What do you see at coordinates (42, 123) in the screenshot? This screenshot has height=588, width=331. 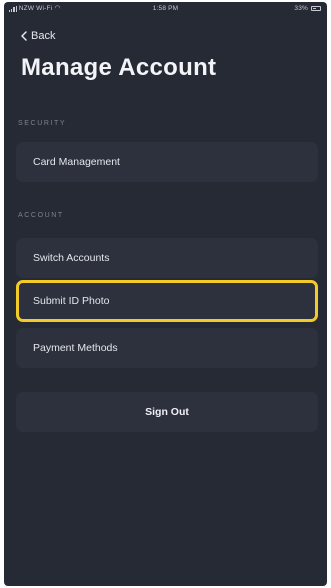 I see `section-header-security: SECURITY` at bounding box center [42, 123].